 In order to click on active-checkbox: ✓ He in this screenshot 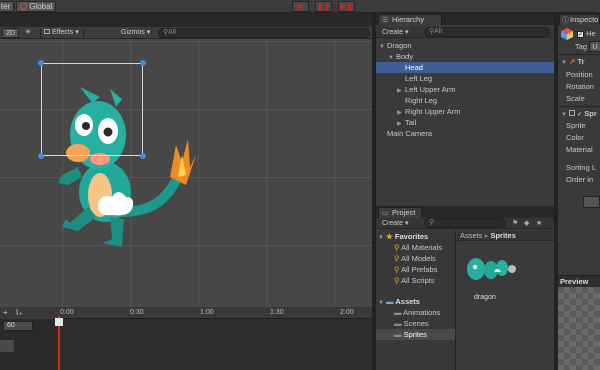, I will do `click(586, 33)`.